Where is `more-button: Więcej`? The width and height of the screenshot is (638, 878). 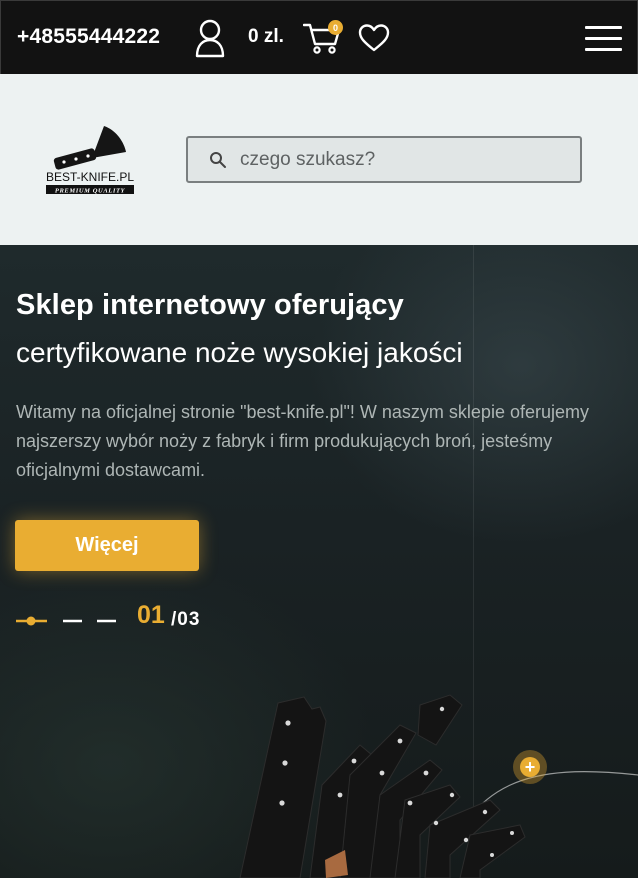
more-button: Więcej is located at coordinates (107, 545).